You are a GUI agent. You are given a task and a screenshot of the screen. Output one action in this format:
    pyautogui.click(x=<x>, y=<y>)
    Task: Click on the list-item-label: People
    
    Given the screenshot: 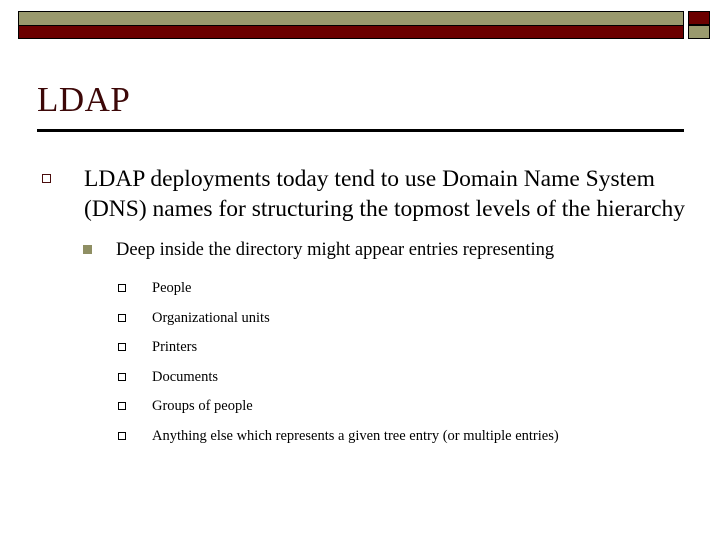 What is the action you would take?
    pyautogui.click(x=172, y=288)
    